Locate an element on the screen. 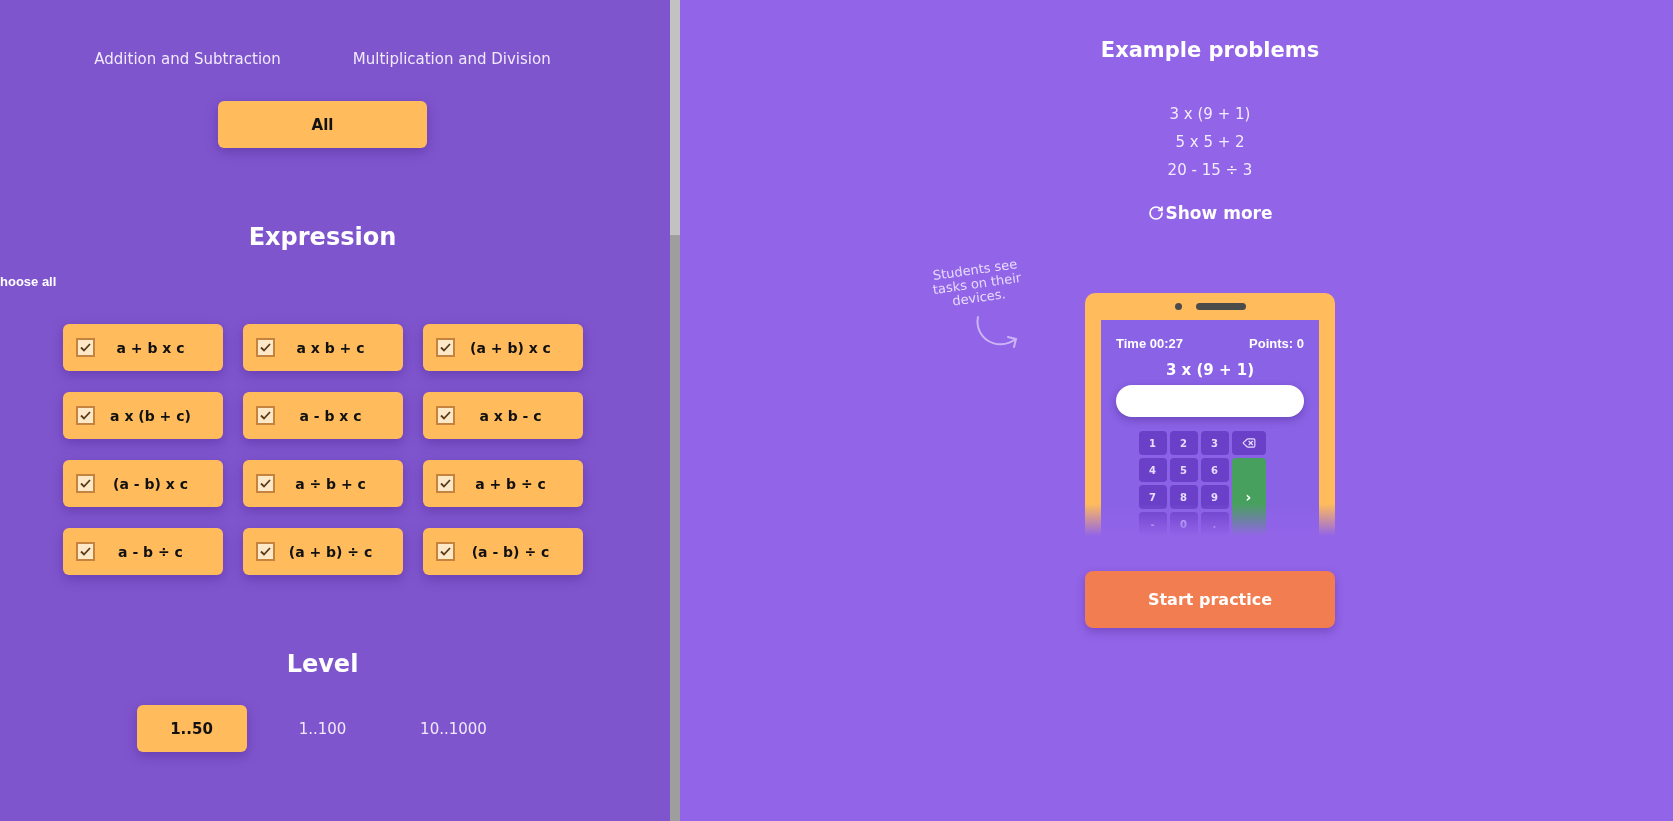 The width and height of the screenshot is (1673, 821). expression-option: a + b ÷ c is located at coordinates (502, 483).